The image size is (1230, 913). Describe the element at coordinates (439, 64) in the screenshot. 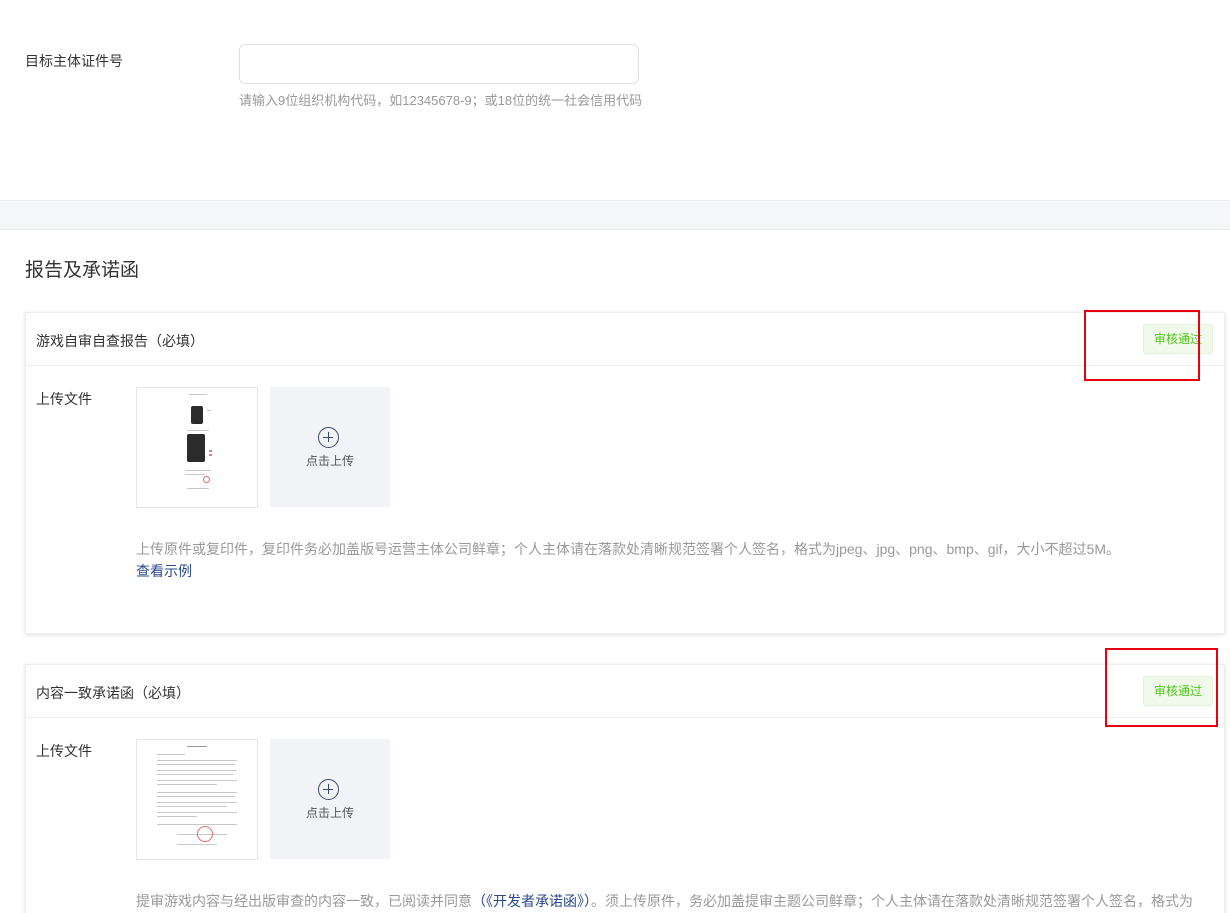

I see `credential-input` at that location.